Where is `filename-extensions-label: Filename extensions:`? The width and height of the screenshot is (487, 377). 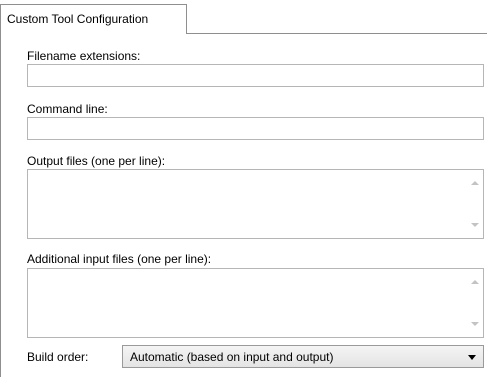 filename-extensions-label: Filename extensions: is located at coordinates (84, 56).